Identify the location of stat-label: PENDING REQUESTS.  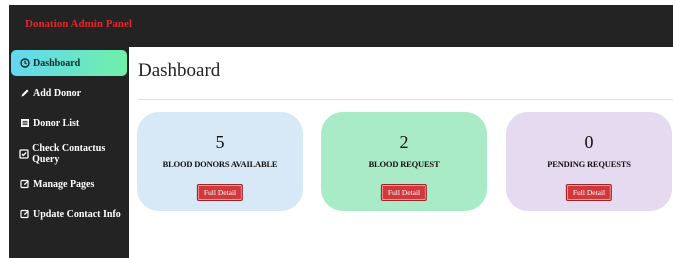
(589, 164).